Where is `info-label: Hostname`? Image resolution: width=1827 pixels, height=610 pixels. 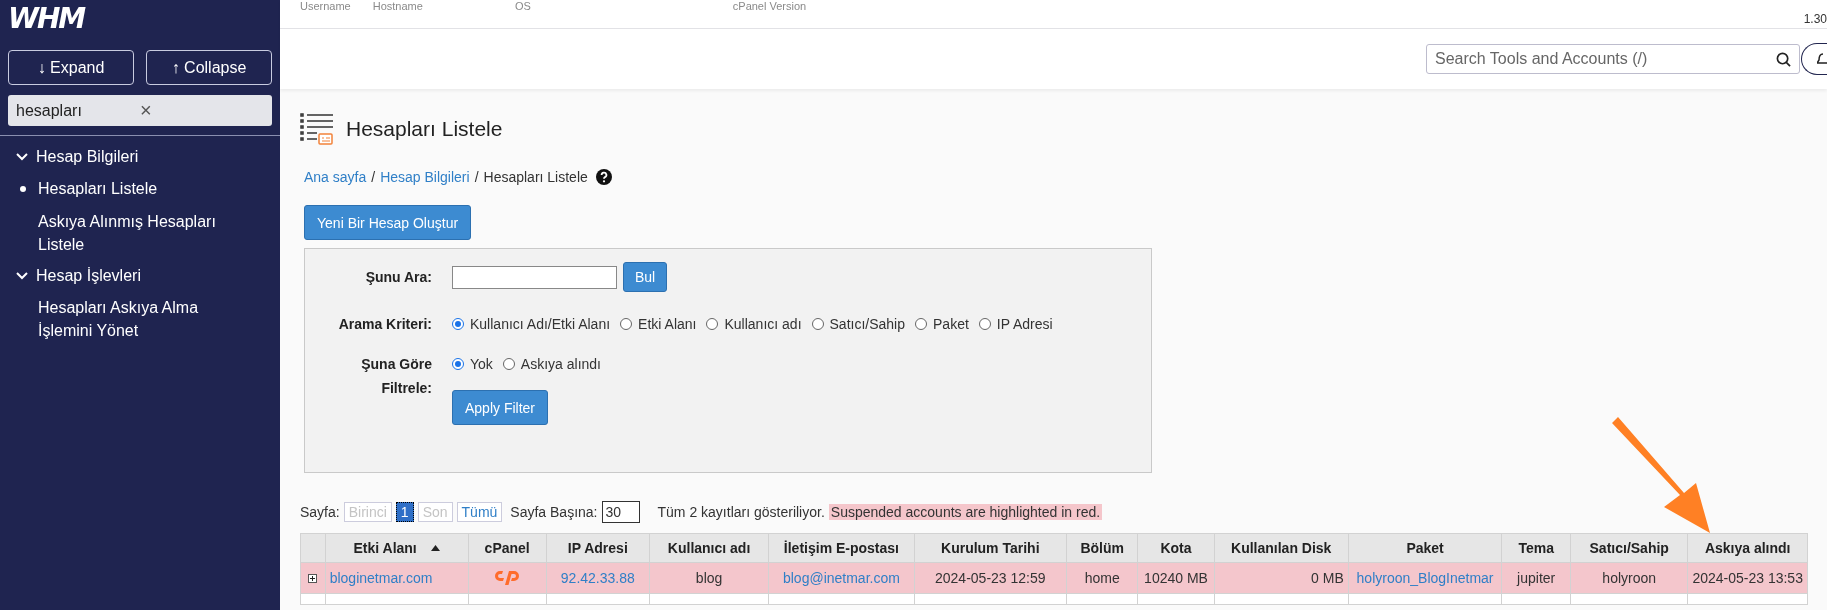
info-label: Hostname is located at coordinates (397, 6).